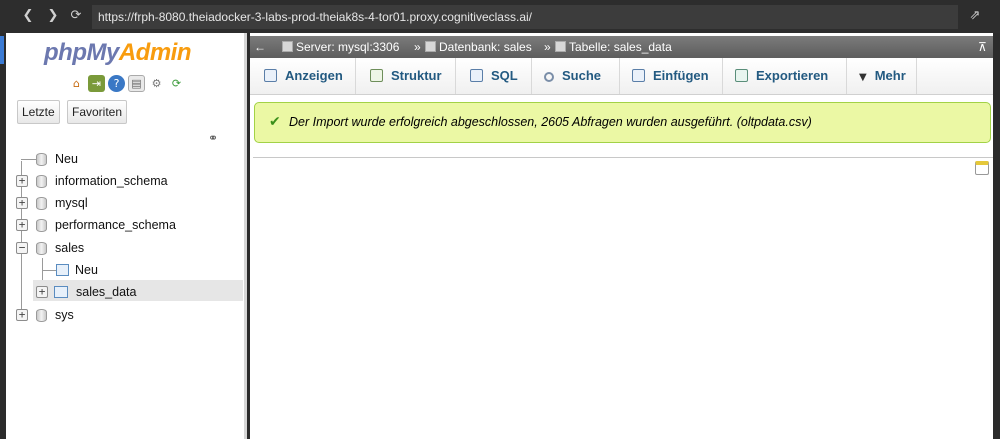 The height and width of the screenshot is (439, 1000). Describe the element at coordinates (982, 168) in the screenshot. I see `console-icon` at that location.